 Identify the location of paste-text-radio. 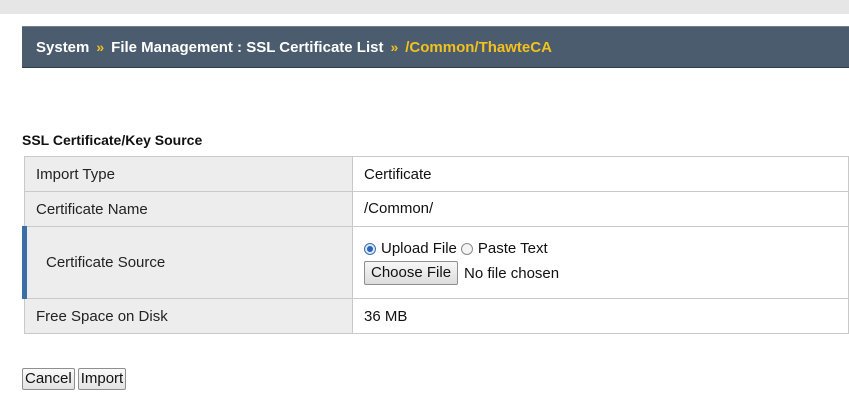
(466, 248).